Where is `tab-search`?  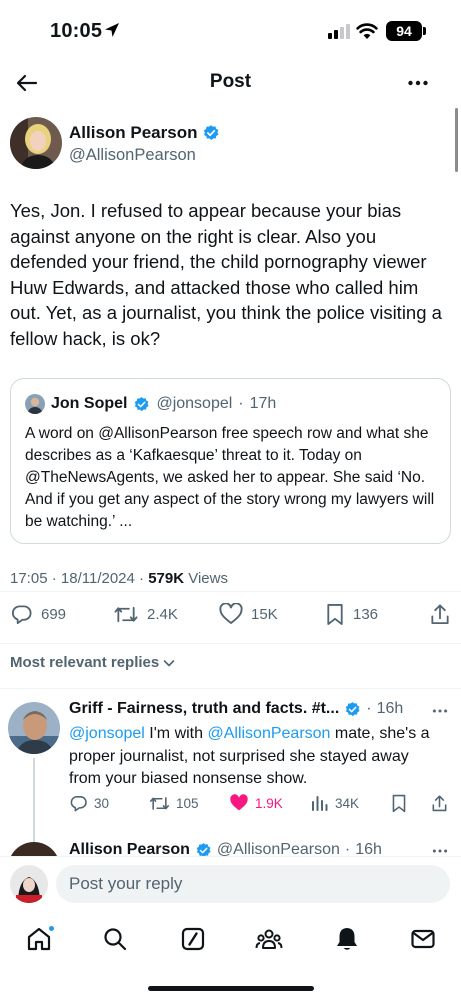
tab-search is located at coordinates (115, 939).